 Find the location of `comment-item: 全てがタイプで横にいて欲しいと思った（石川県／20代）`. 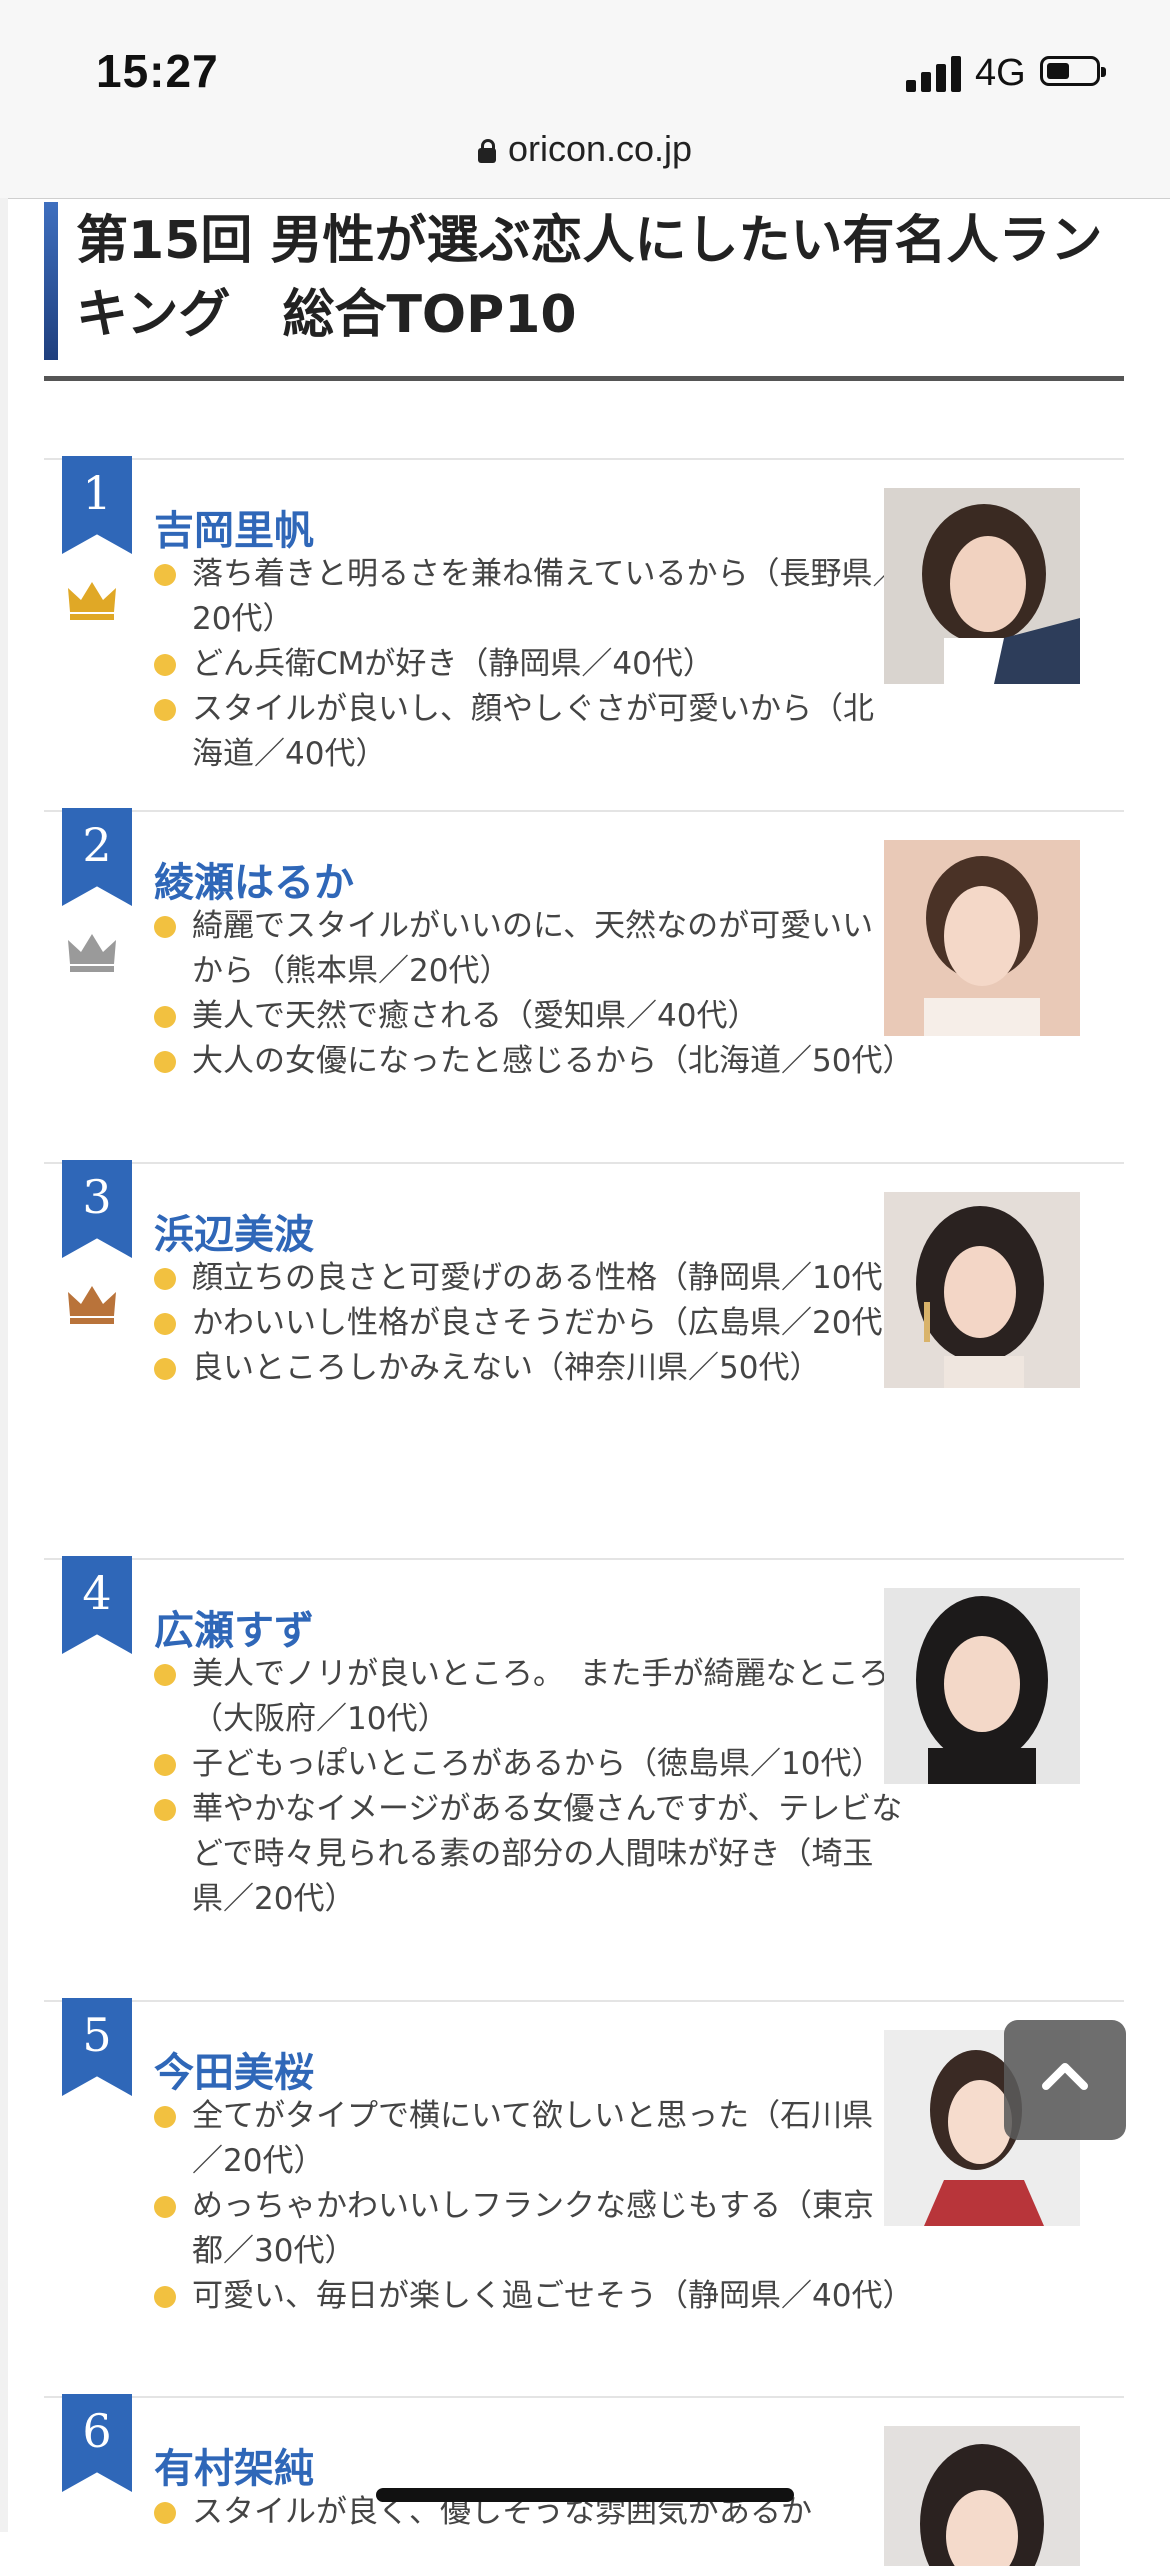

comment-item: 全てがタイプで横にいて欲しいと思った（石川県／20代） is located at coordinates (528, 2139).